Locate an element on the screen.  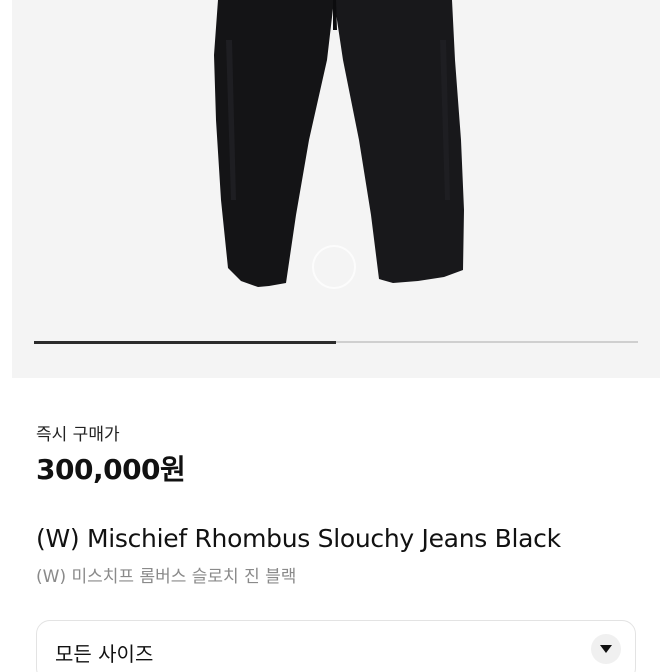
instant-buy-price-label: 즉시 구매가 is located at coordinates (78, 435).